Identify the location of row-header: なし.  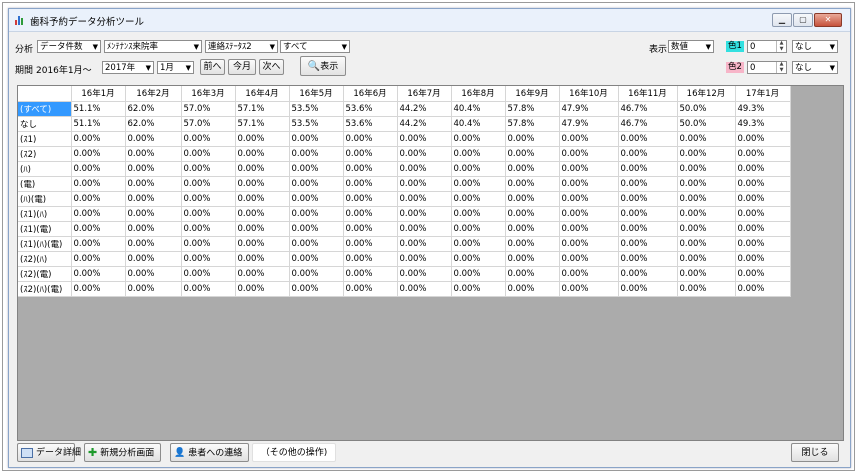
(45, 124).